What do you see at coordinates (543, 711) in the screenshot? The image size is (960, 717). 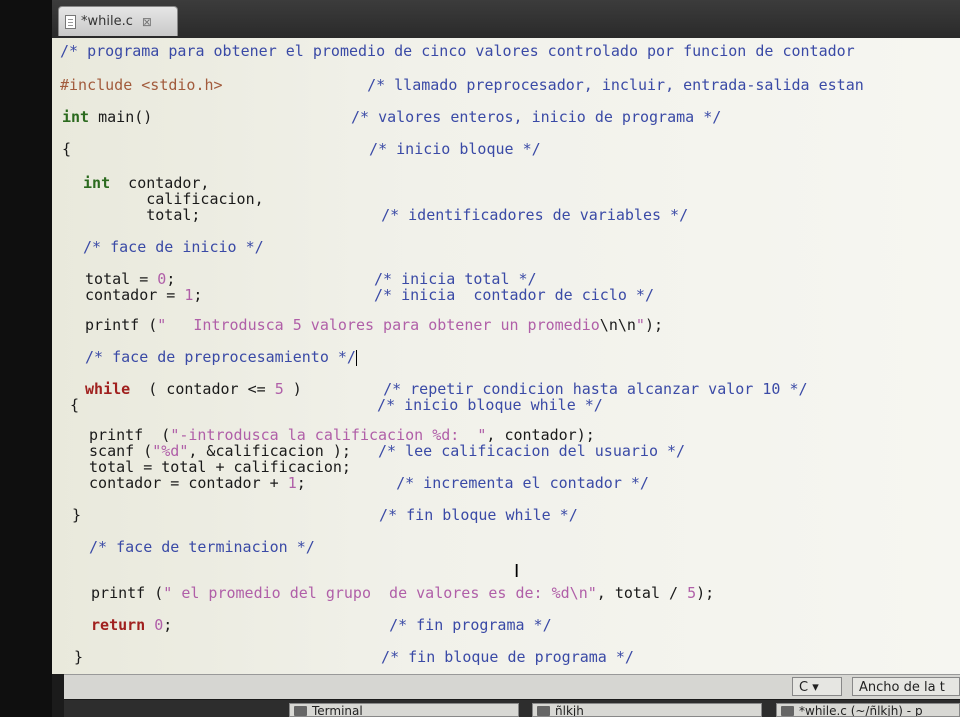 I see `folder-icon` at bounding box center [543, 711].